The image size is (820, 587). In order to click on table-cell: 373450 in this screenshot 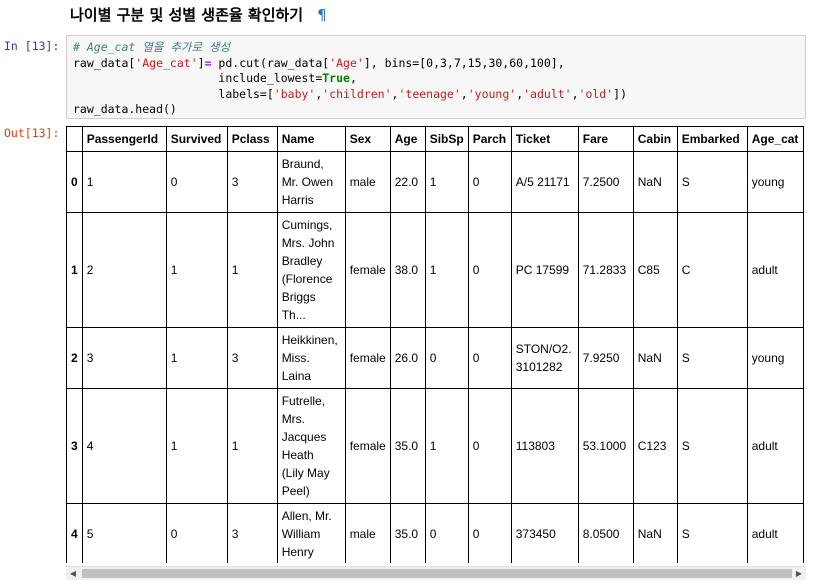, I will do `click(544, 533)`.